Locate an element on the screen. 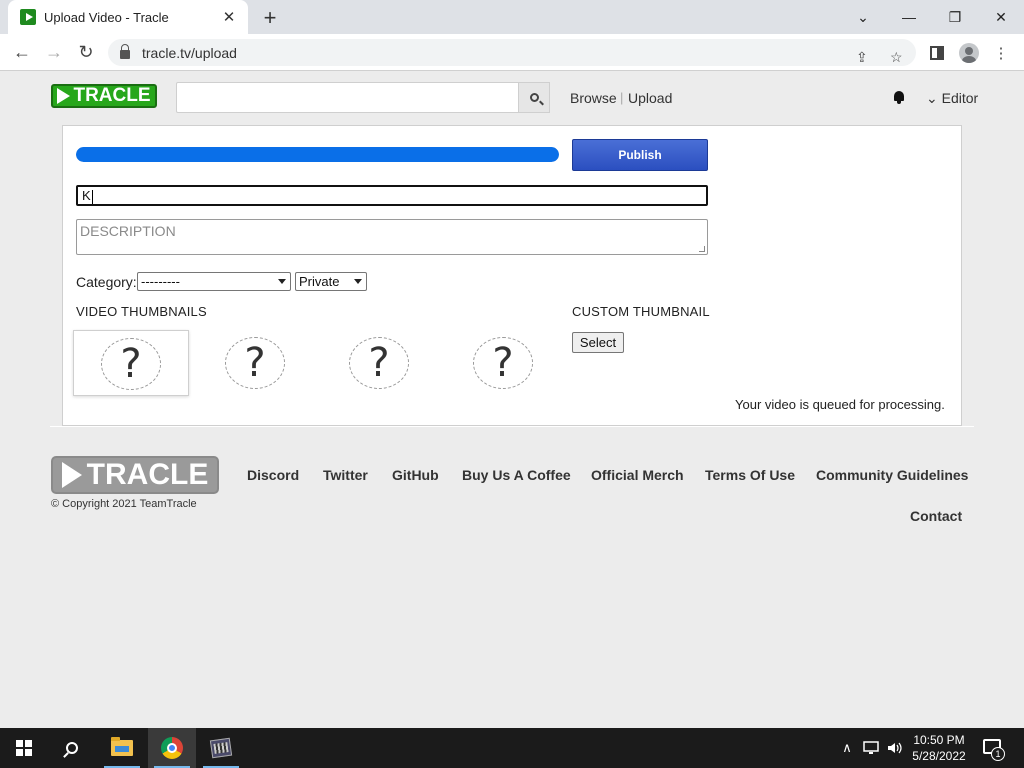 This screenshot has height=768, width=1024. category-label: Category: is located at coordinates (106, 282).